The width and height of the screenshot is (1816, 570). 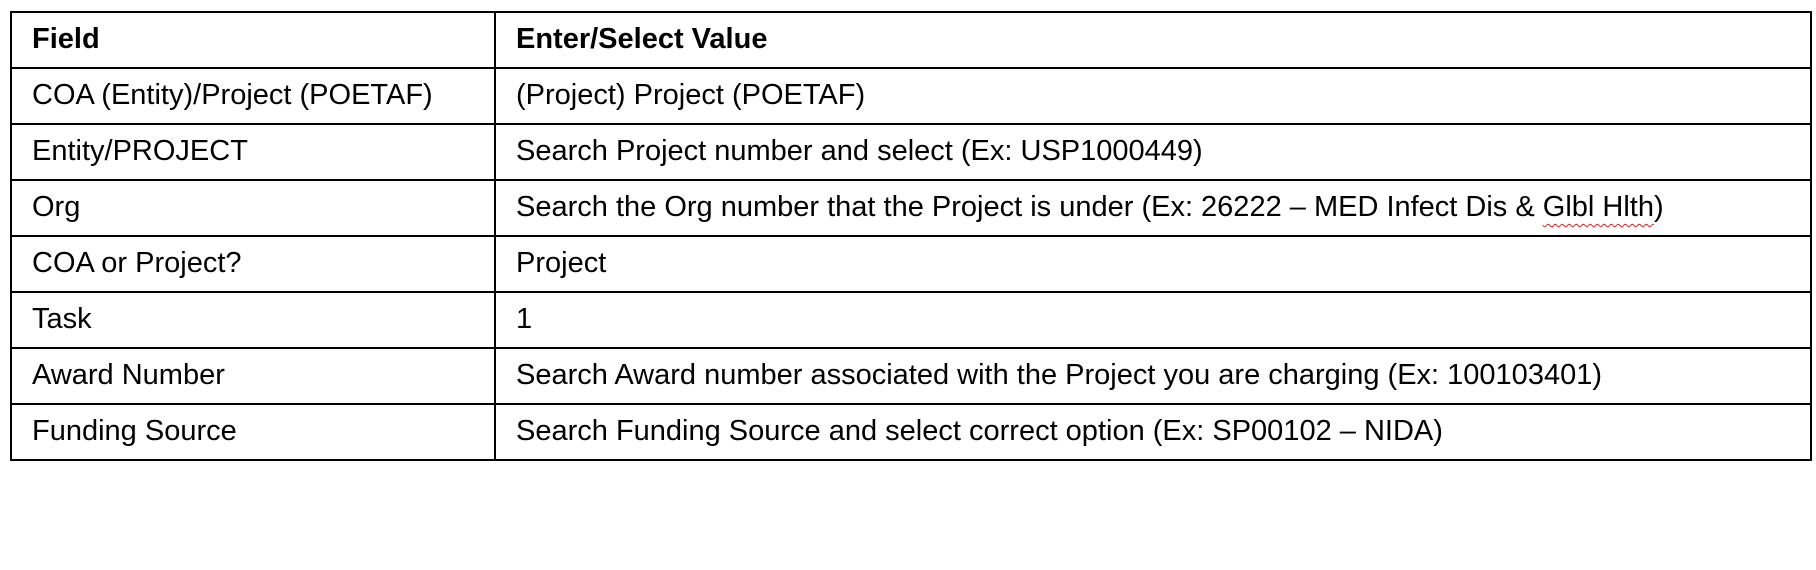 What do you see at coordinates (1153, 264) in the screenshot?
I see `value-cell: Project` at bounding box center [1153, 264].